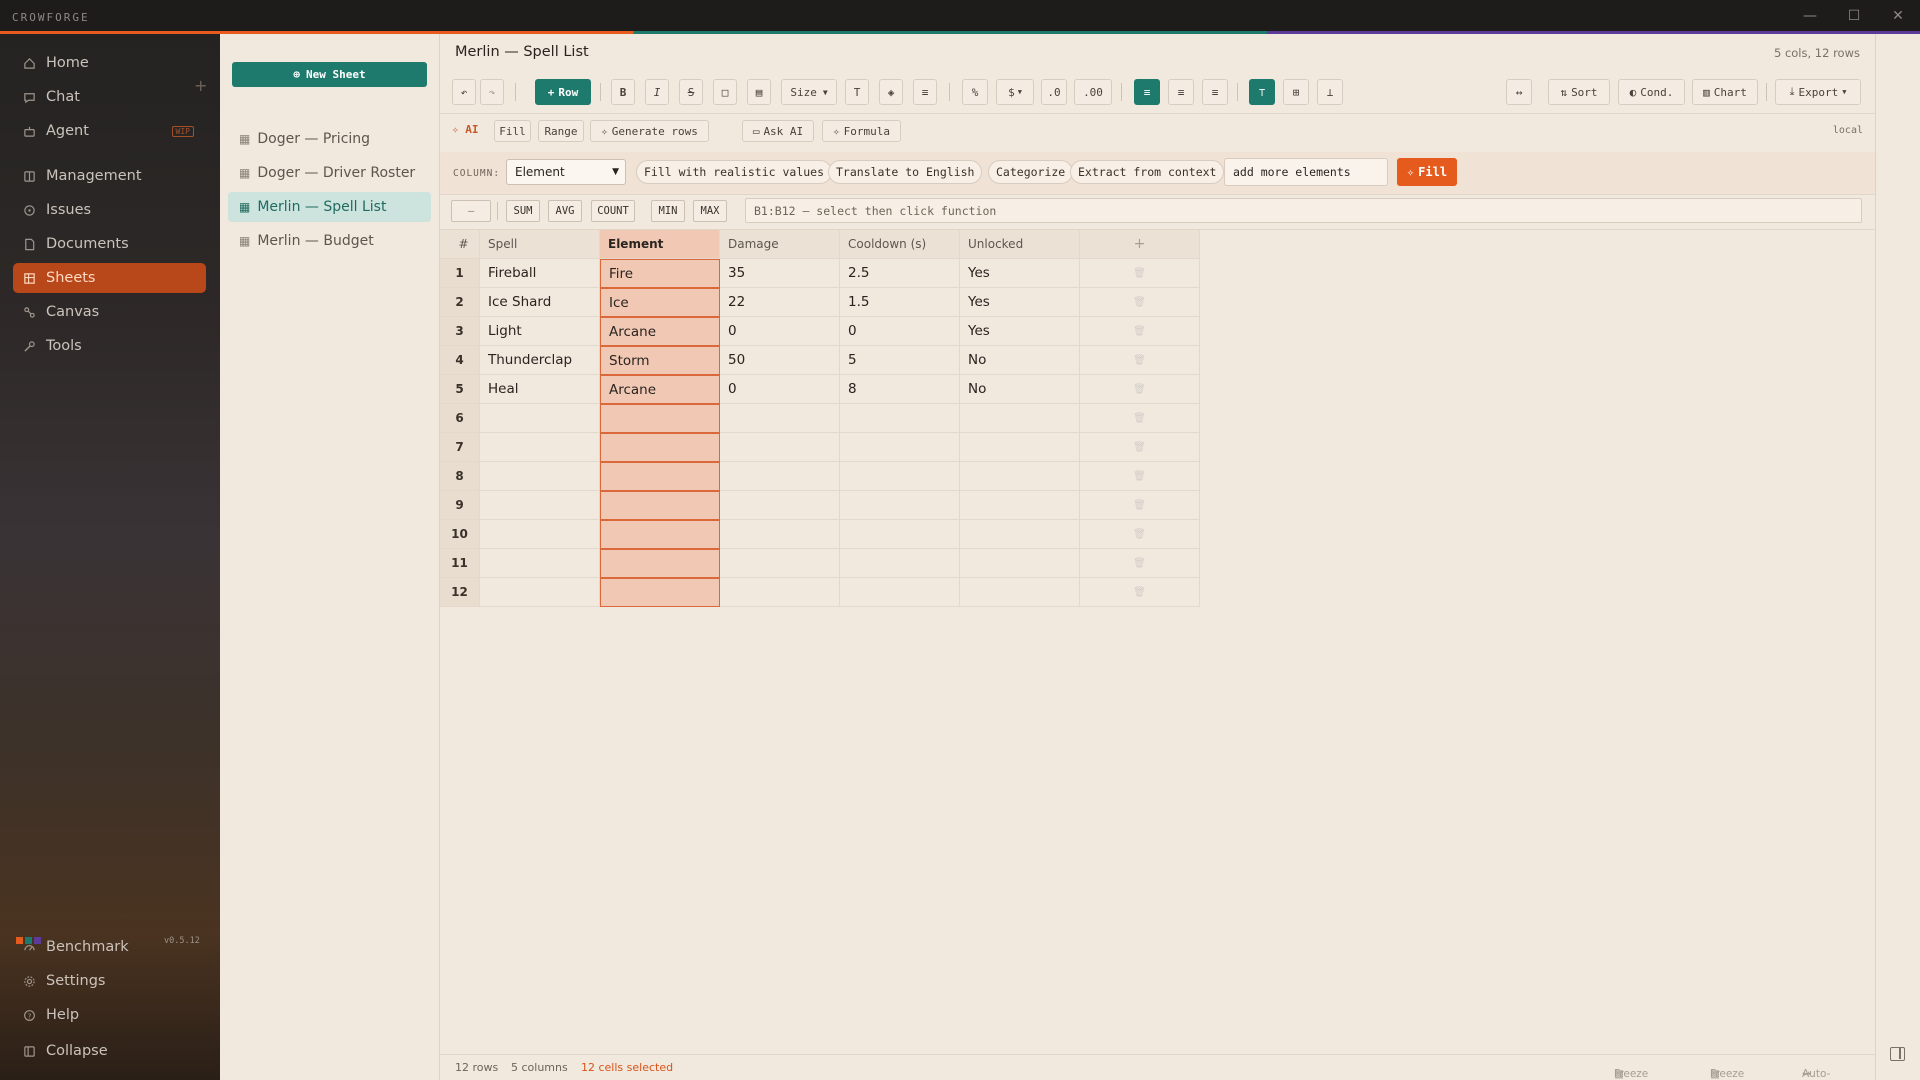 The image size is (1920, 1080). I want to click on sheet-item: ▦ Doger — Pricing, so click(329, 139).